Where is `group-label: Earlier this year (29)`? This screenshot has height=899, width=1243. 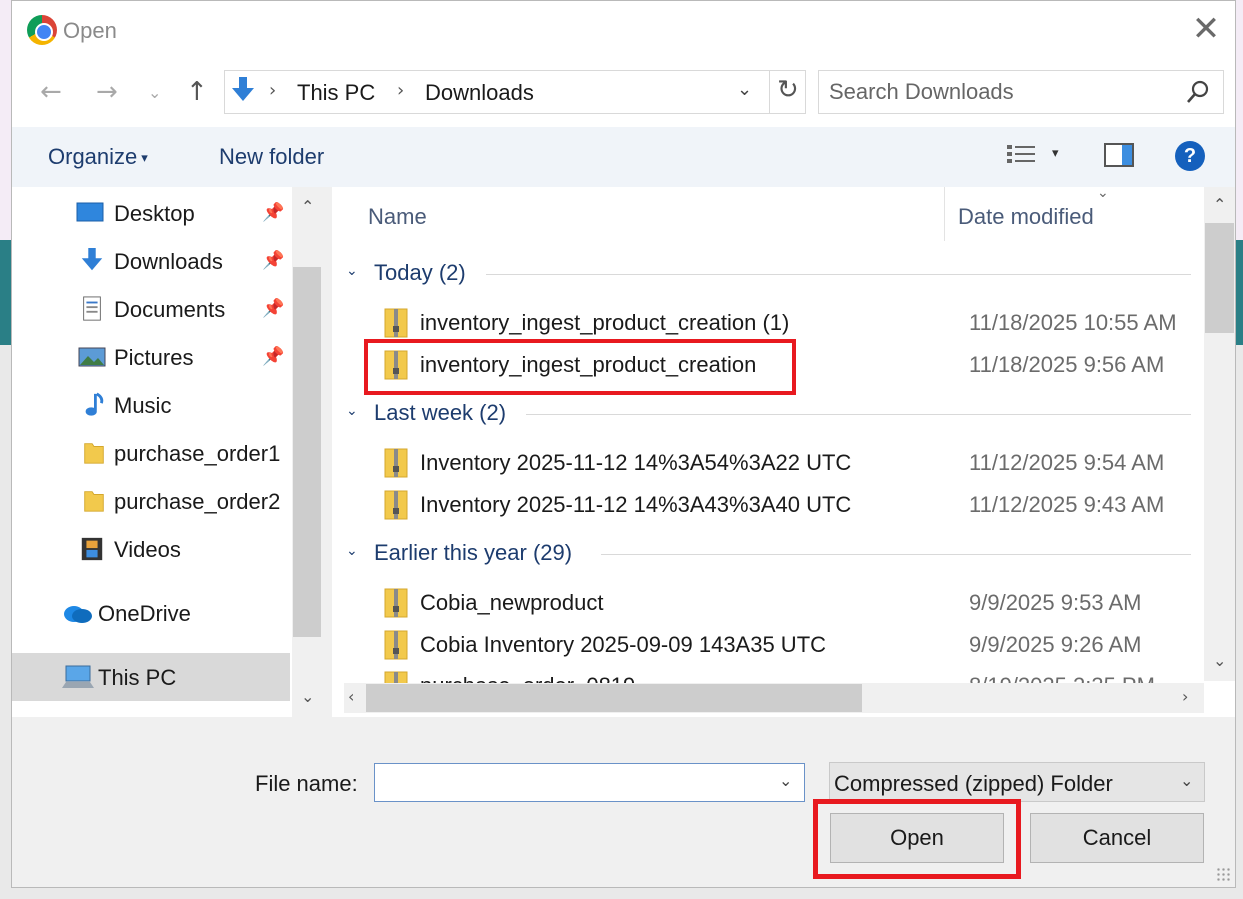
group-label: Earlier this year (29) is located at coordinates (473, 552).